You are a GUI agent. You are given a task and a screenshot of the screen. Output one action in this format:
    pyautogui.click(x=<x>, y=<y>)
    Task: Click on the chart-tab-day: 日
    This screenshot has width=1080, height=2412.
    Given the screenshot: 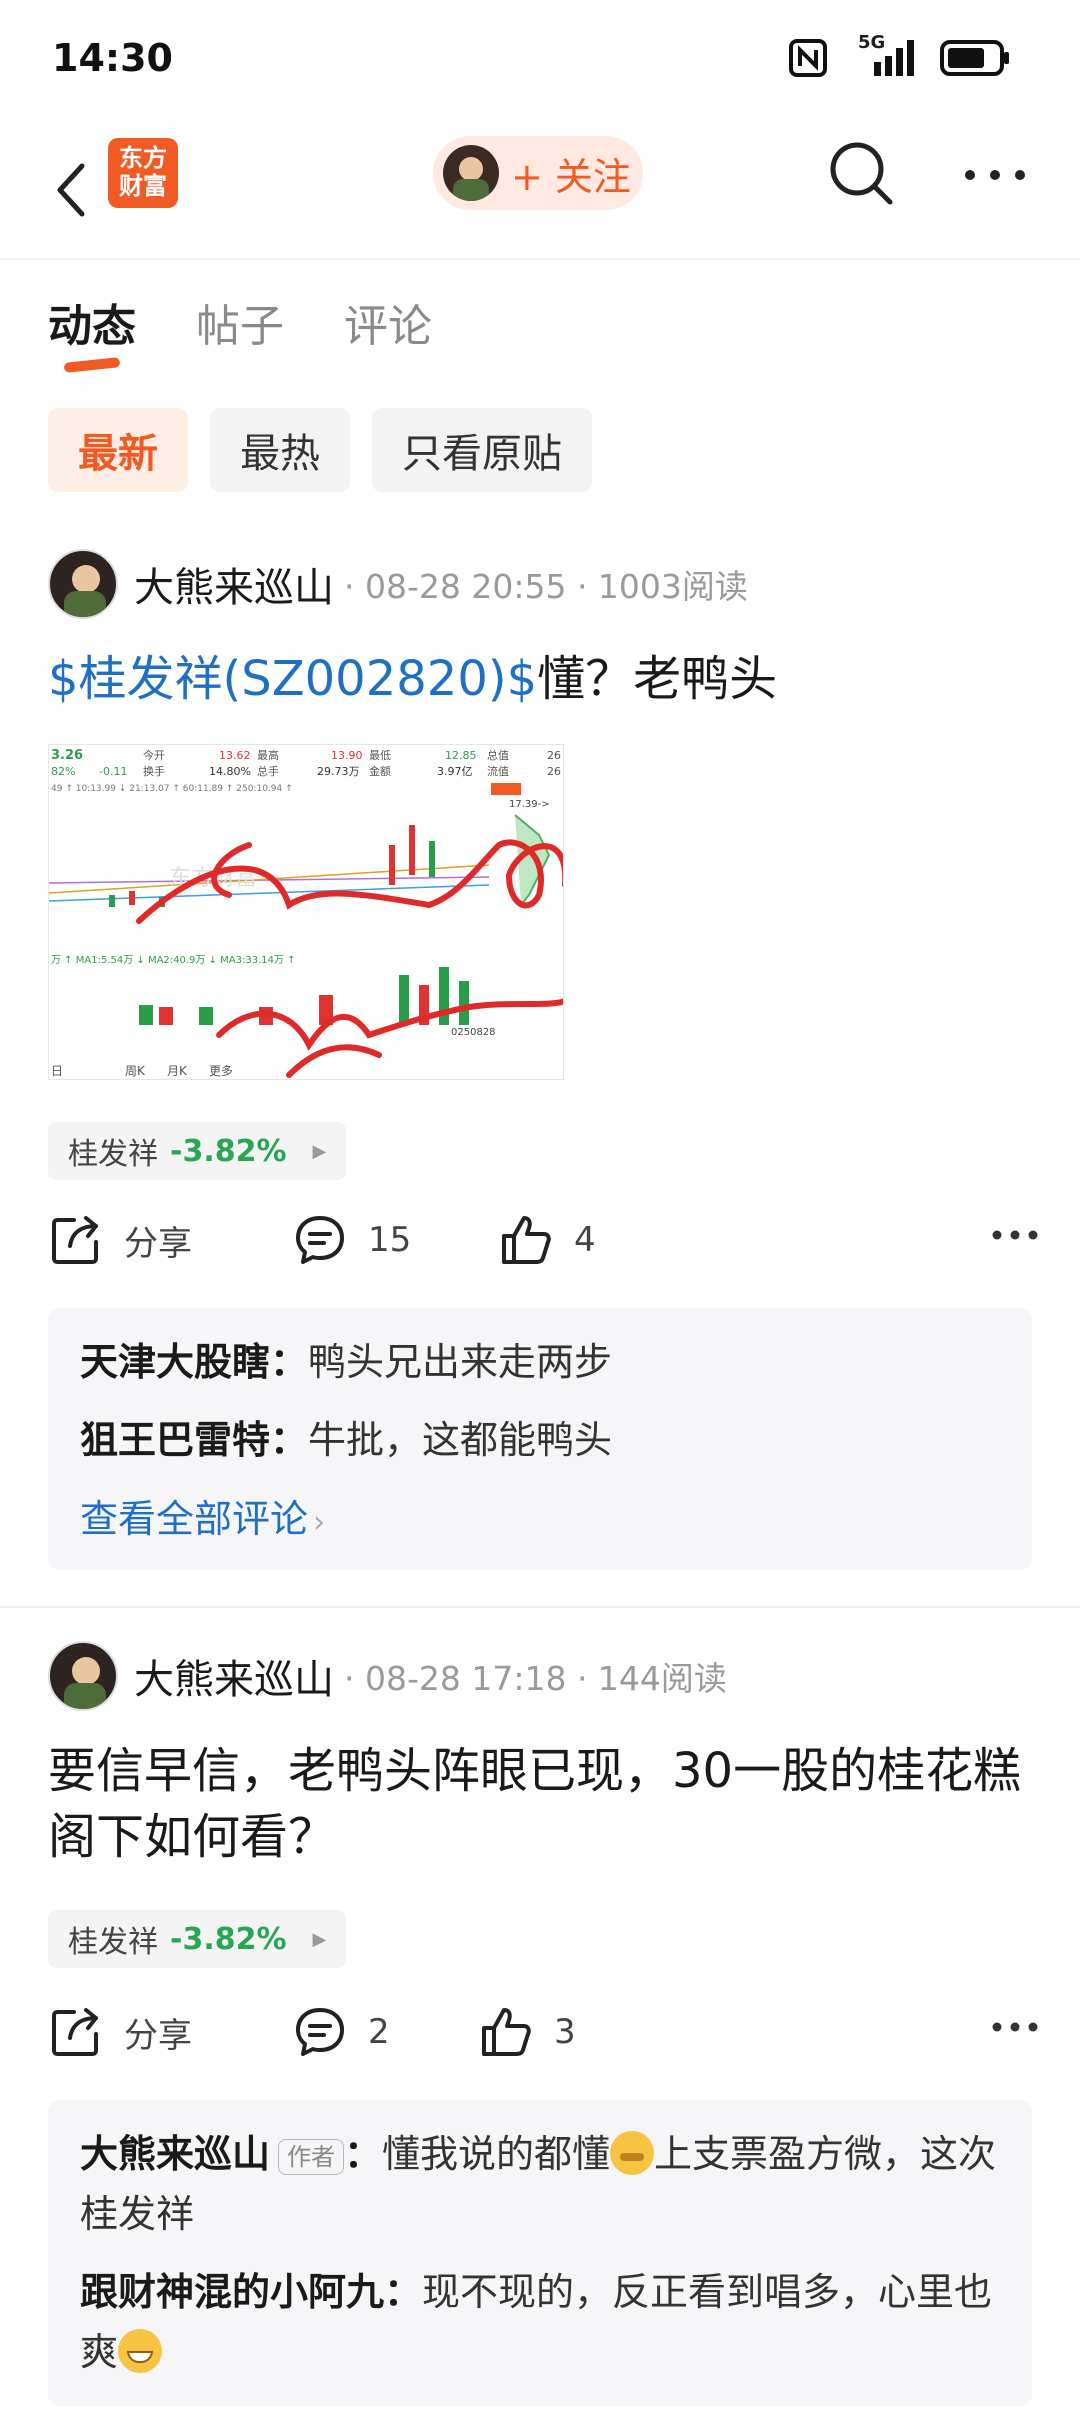 What is the action you would take?
    pyautogui.click(x=57, y=1071)
    